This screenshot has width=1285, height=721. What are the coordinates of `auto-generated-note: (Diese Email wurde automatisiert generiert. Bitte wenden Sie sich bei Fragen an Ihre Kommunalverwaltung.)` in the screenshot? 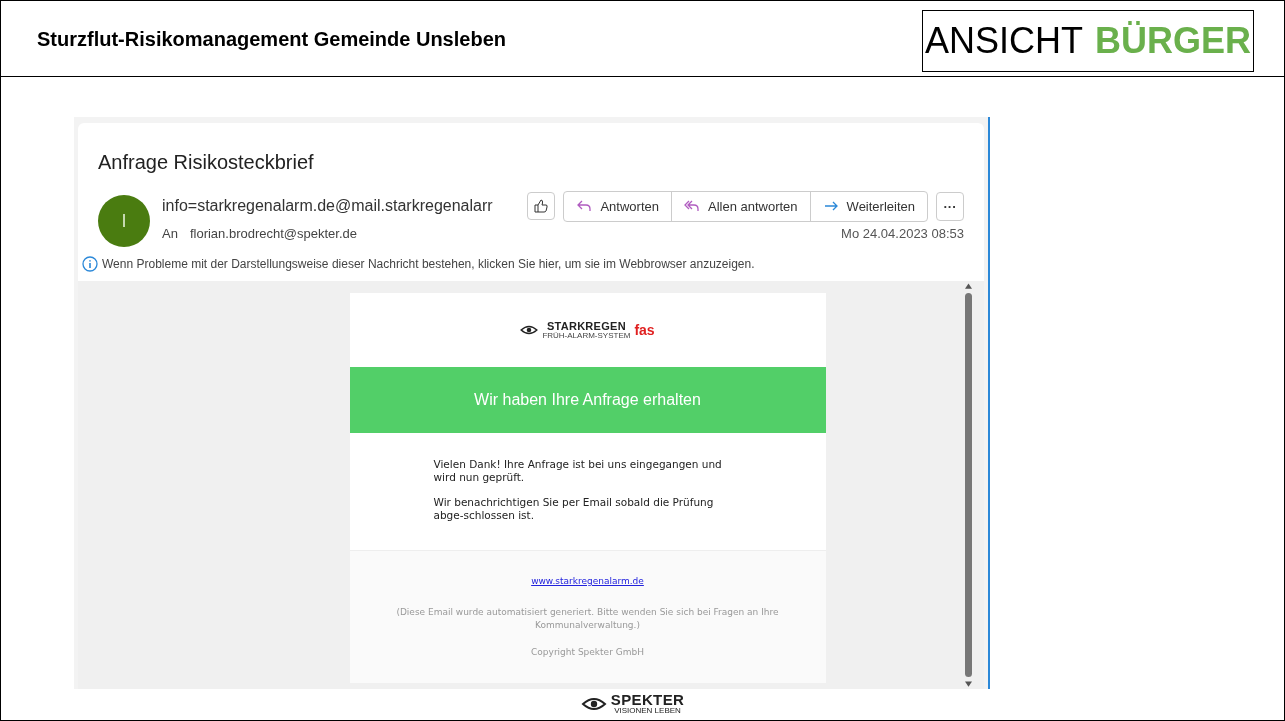 It's located at (587, 618).